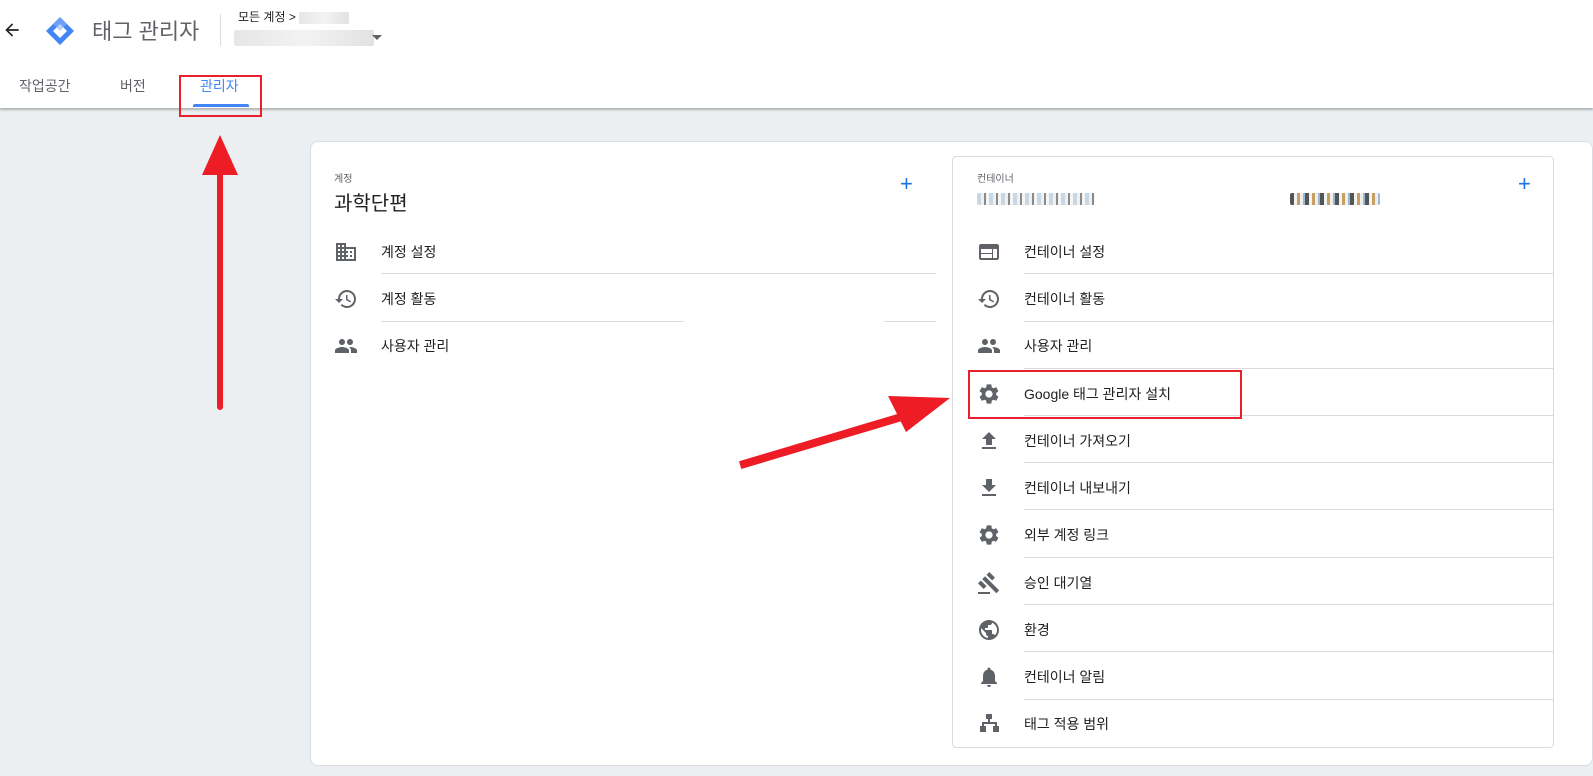 The width and height of the screenshot is (1593, 776). Describe the element at coordinates (343, 179) in the screenshot. I see `account-section-label: 계정` at that location.